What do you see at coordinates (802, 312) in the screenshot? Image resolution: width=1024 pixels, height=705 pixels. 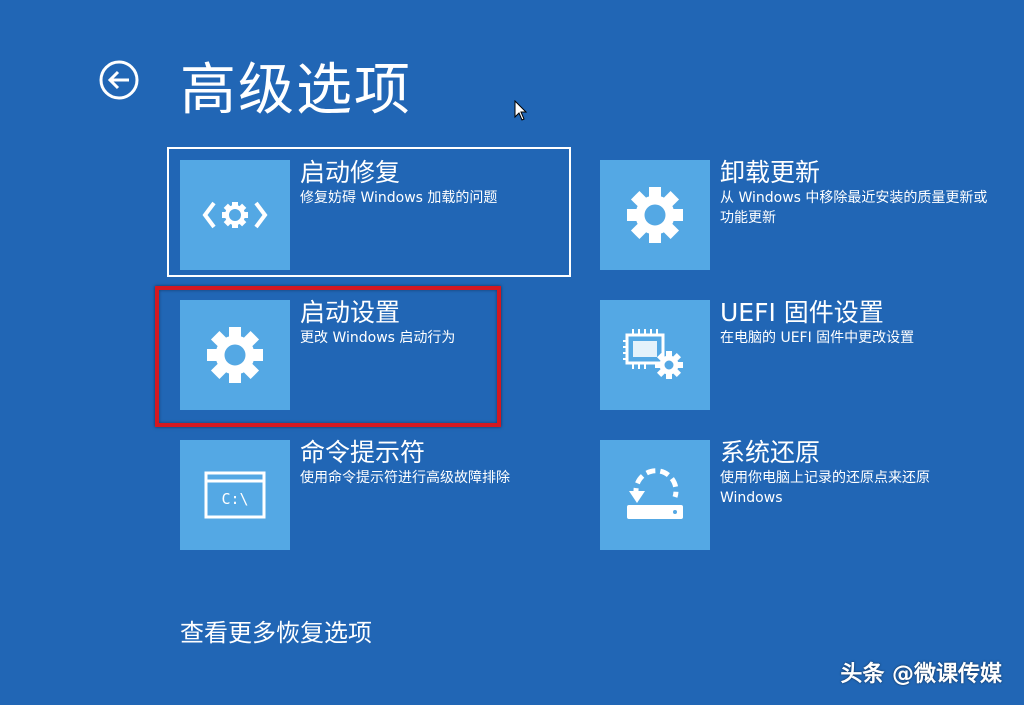 I see `option-title: UEFI 固件设置` at bounding box center [802, 312].